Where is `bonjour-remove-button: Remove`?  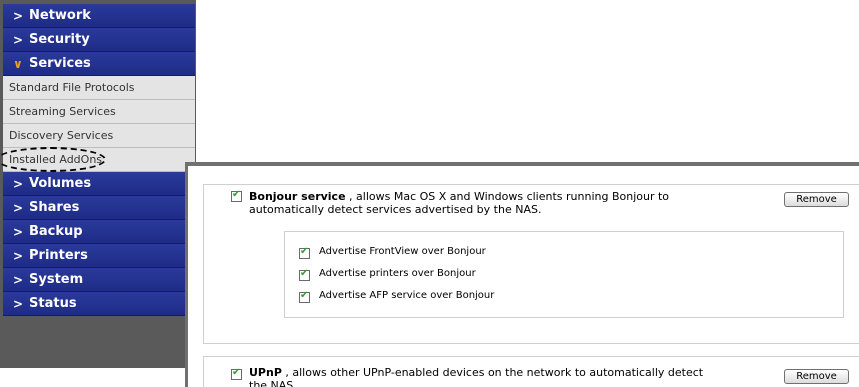
bonjour-remove-button: Remove is located at coordinates (816, 199).